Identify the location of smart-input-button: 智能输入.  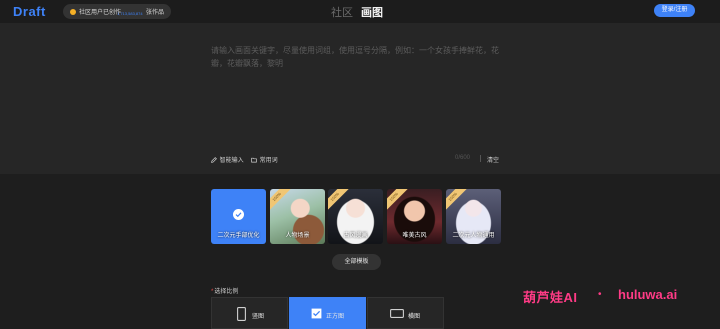
(227, 159).